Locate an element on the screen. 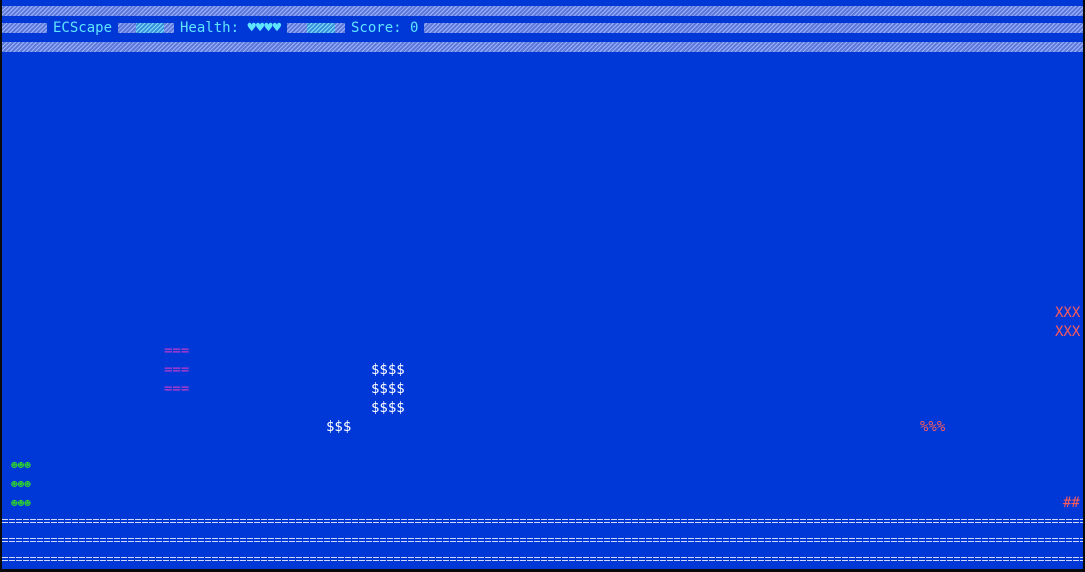 The height and width of the screenshot is (572, 1085). top-border-fill is located at coordinates (542, 11).